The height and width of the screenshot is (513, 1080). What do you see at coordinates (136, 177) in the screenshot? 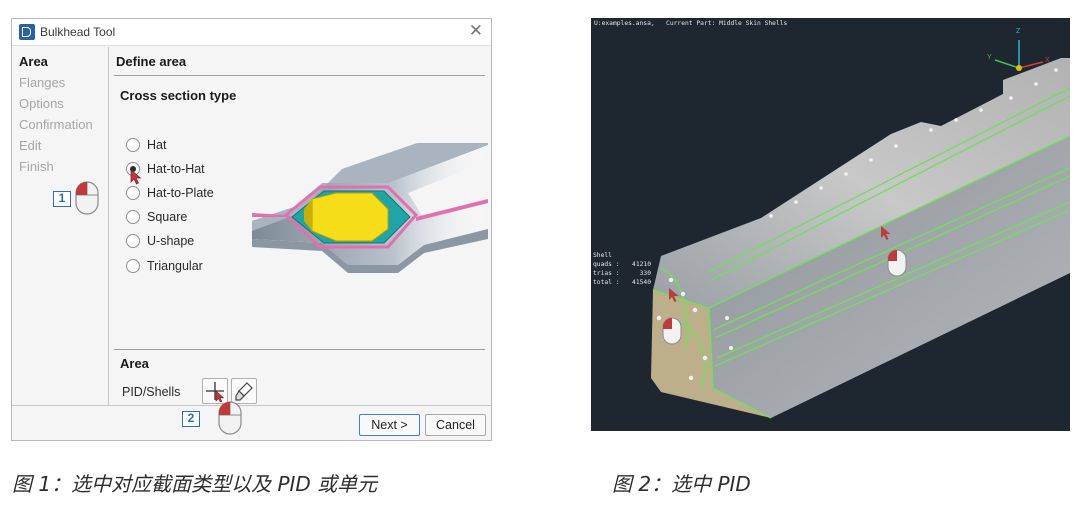
I see `pointer-cursor-icon` at bounding box center [136, 177].